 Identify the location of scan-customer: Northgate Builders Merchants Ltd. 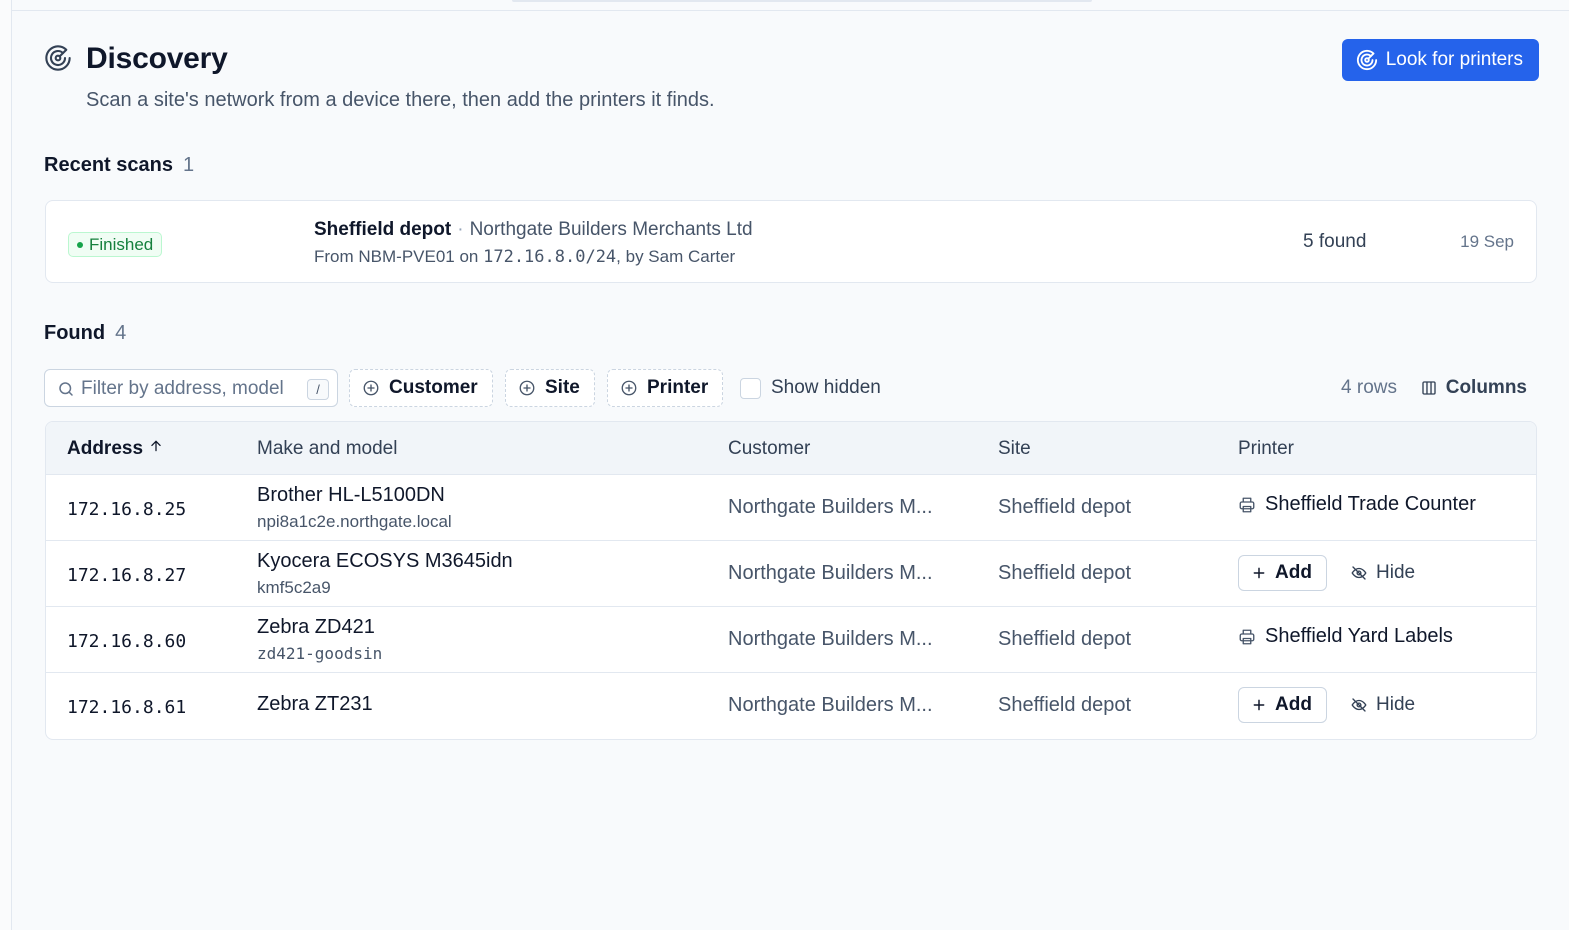
(611, 229).